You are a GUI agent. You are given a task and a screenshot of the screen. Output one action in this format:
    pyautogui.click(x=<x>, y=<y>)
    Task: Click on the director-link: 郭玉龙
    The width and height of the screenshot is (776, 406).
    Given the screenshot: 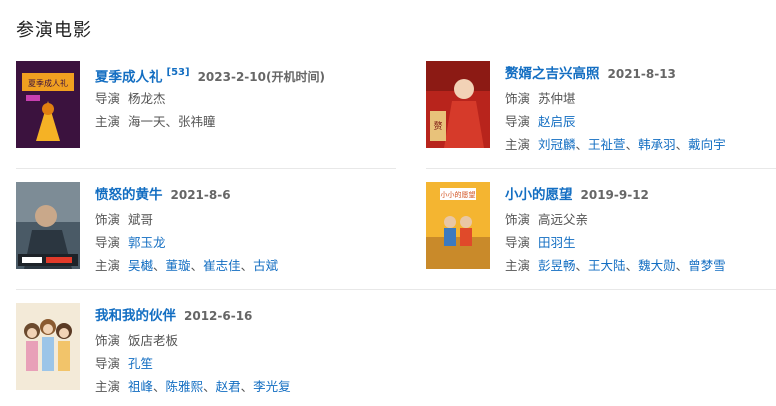 What is the action you would take?
    pyautogui.click(x=147, y=242)
    